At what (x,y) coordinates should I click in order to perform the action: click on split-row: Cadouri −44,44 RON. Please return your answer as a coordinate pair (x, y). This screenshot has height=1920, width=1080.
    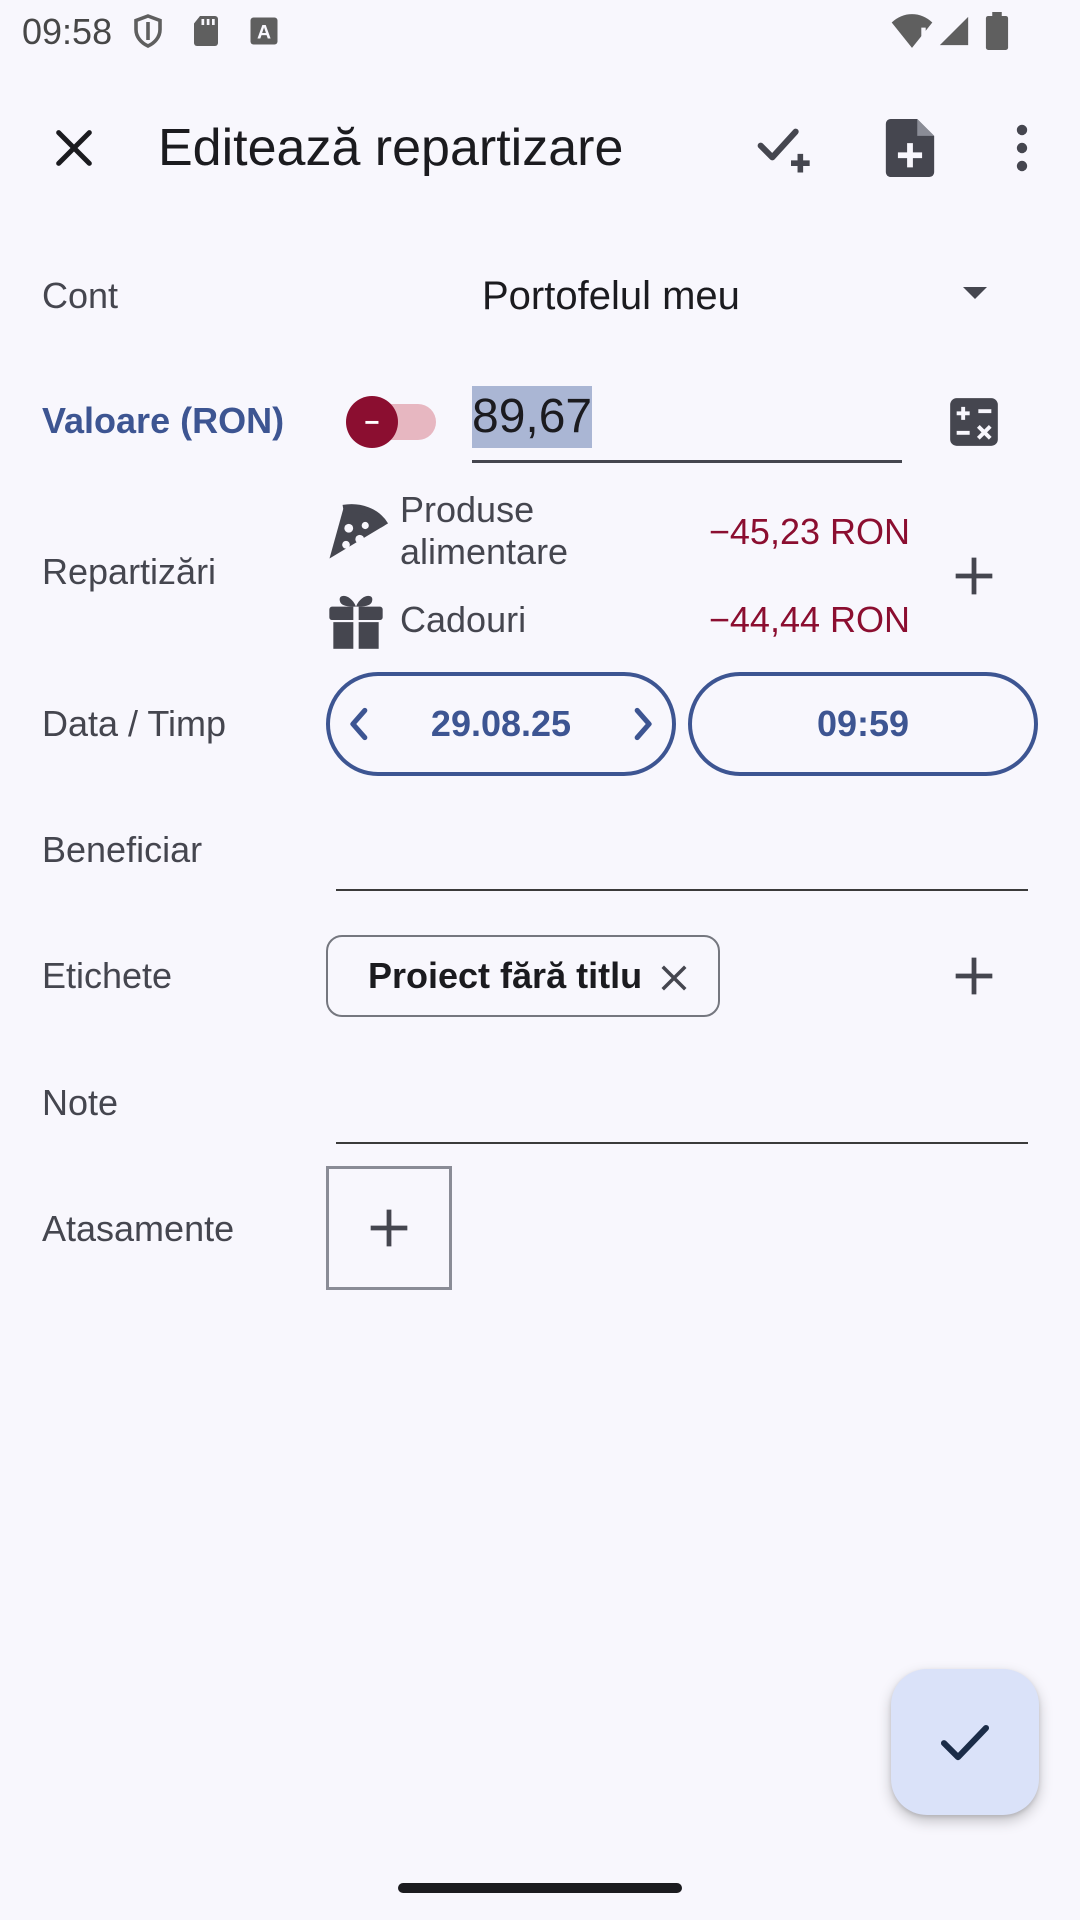
    Looking at the image, I should click on (632, 620).